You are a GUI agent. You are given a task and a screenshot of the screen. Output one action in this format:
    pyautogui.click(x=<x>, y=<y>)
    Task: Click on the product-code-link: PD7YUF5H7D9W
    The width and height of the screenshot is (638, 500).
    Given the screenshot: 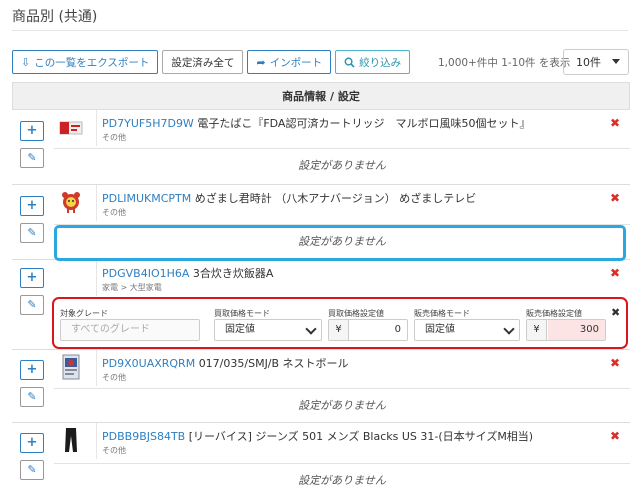 What is the action you would take?
    pyautogui.click(x=148, y=123)
    